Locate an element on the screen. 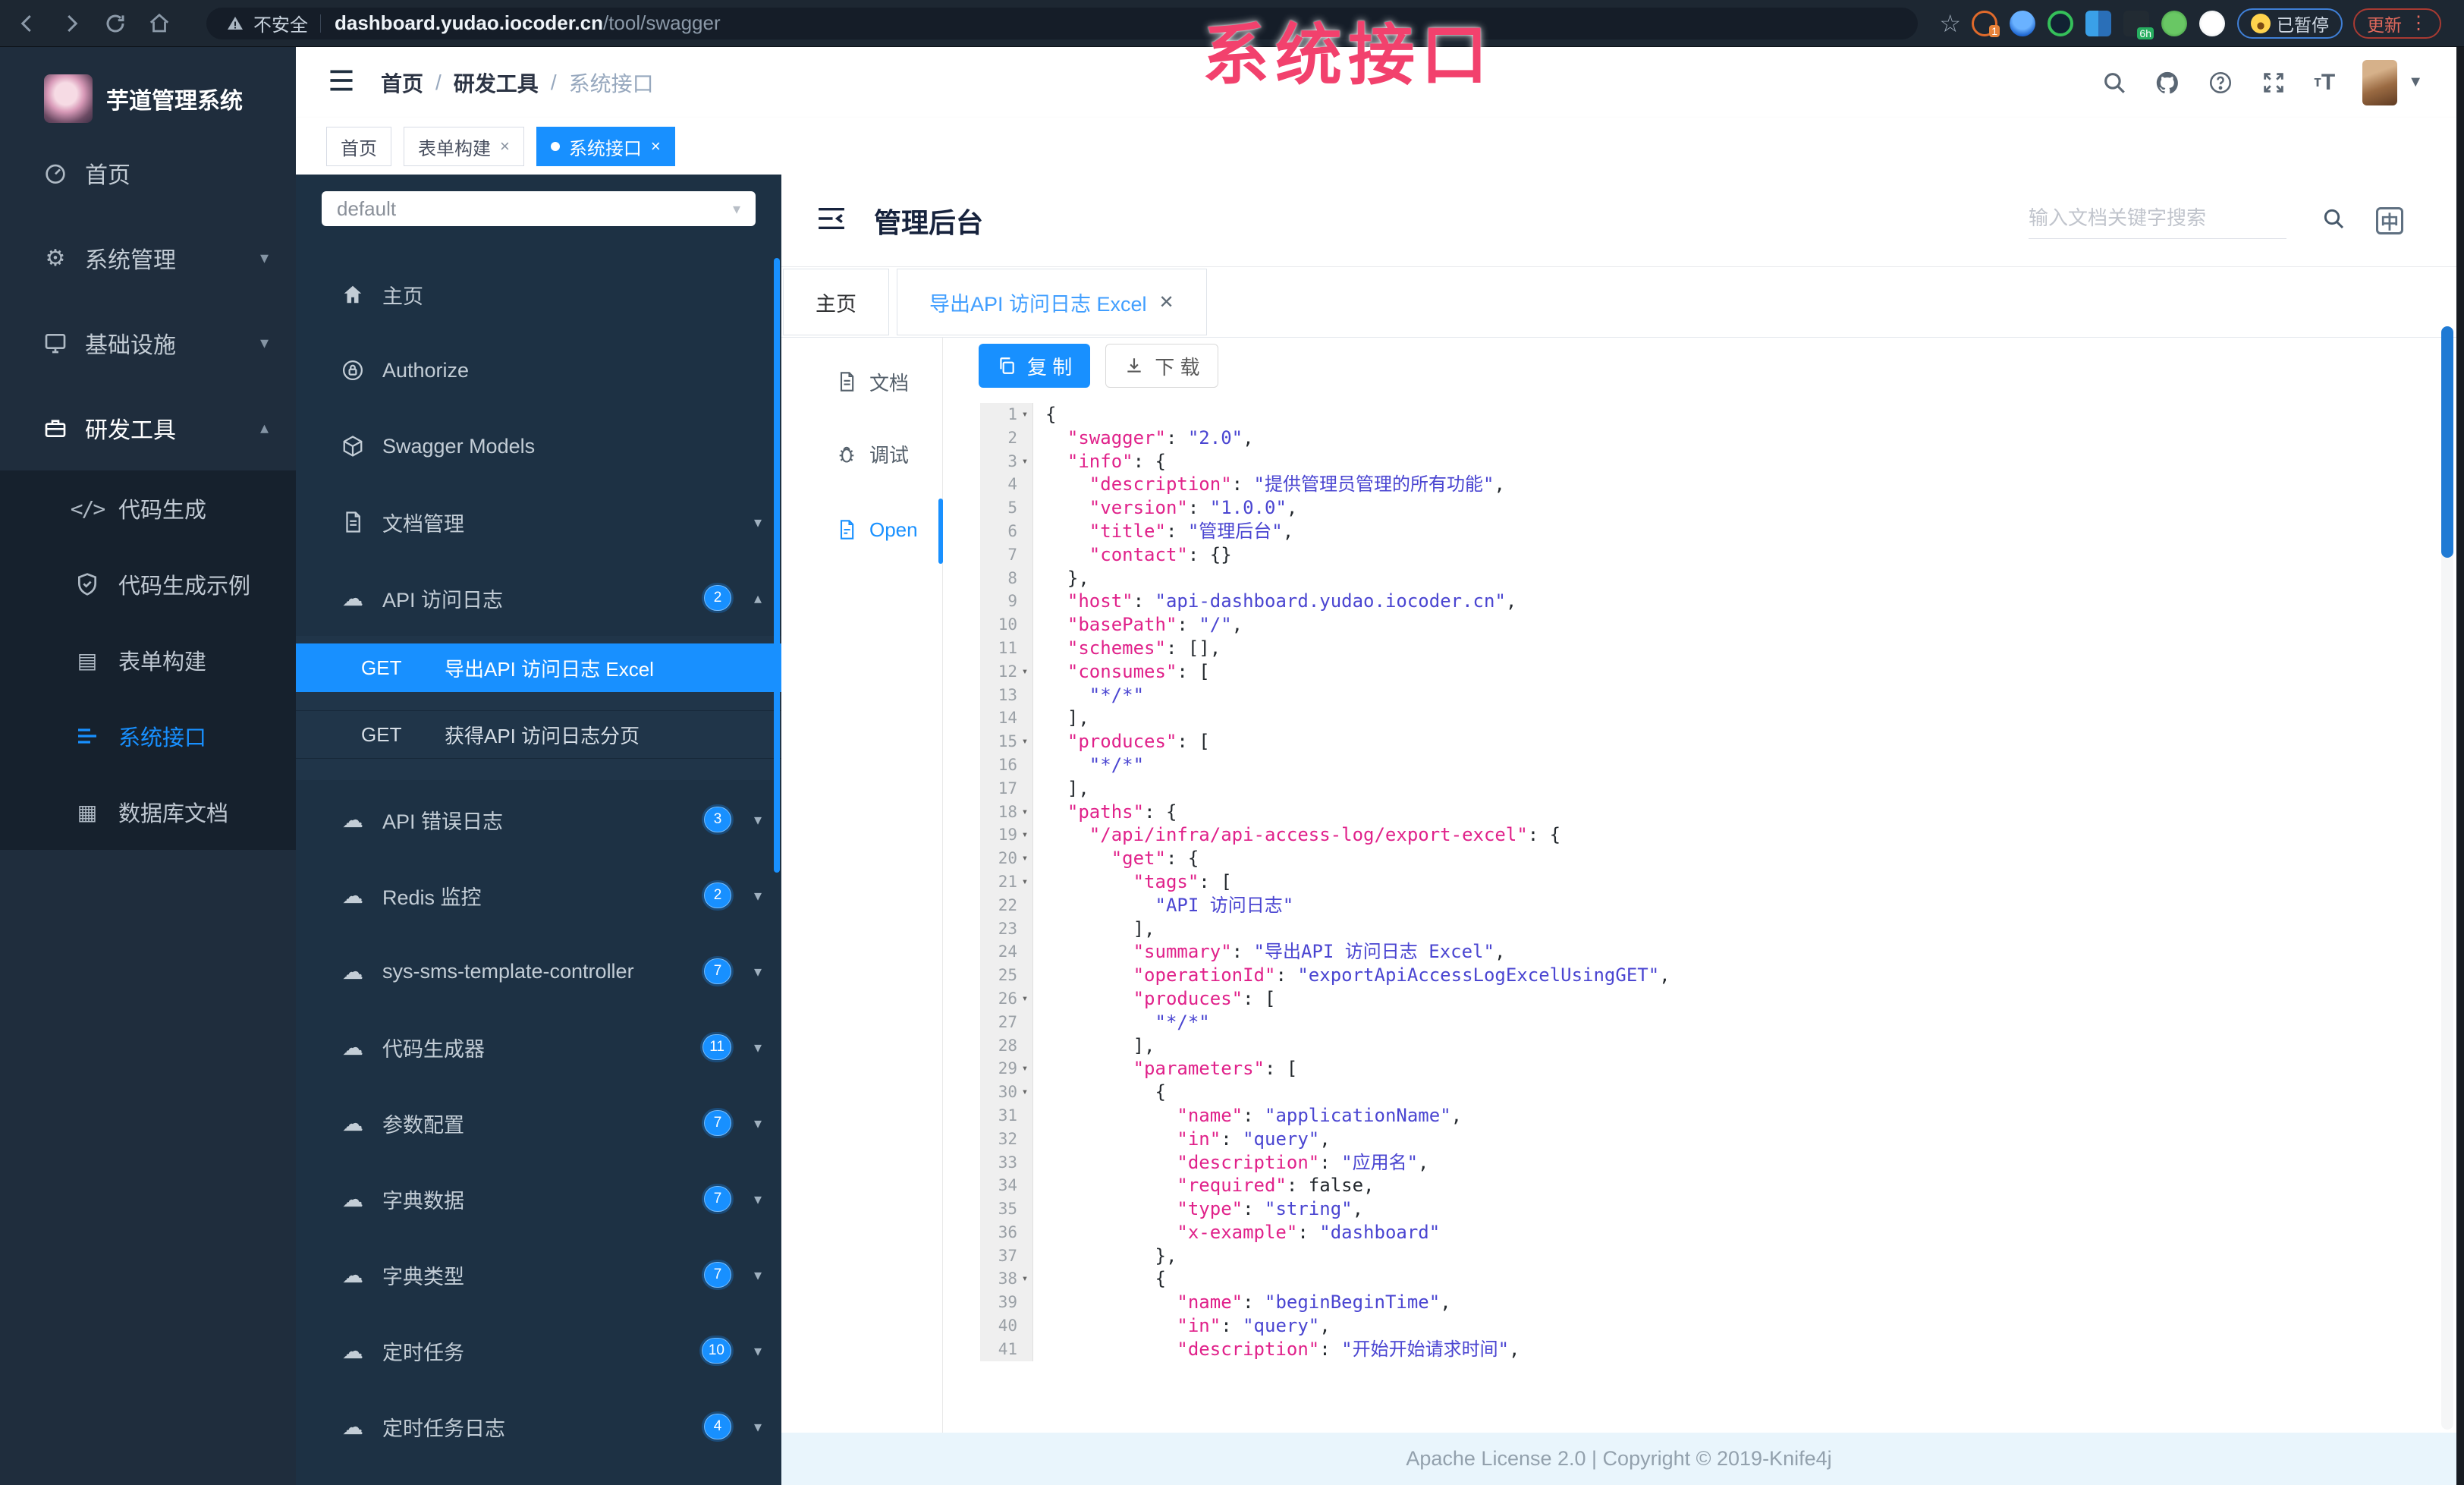  avatar-caret-icon: ▼ is located at coordinates (2415, 82).